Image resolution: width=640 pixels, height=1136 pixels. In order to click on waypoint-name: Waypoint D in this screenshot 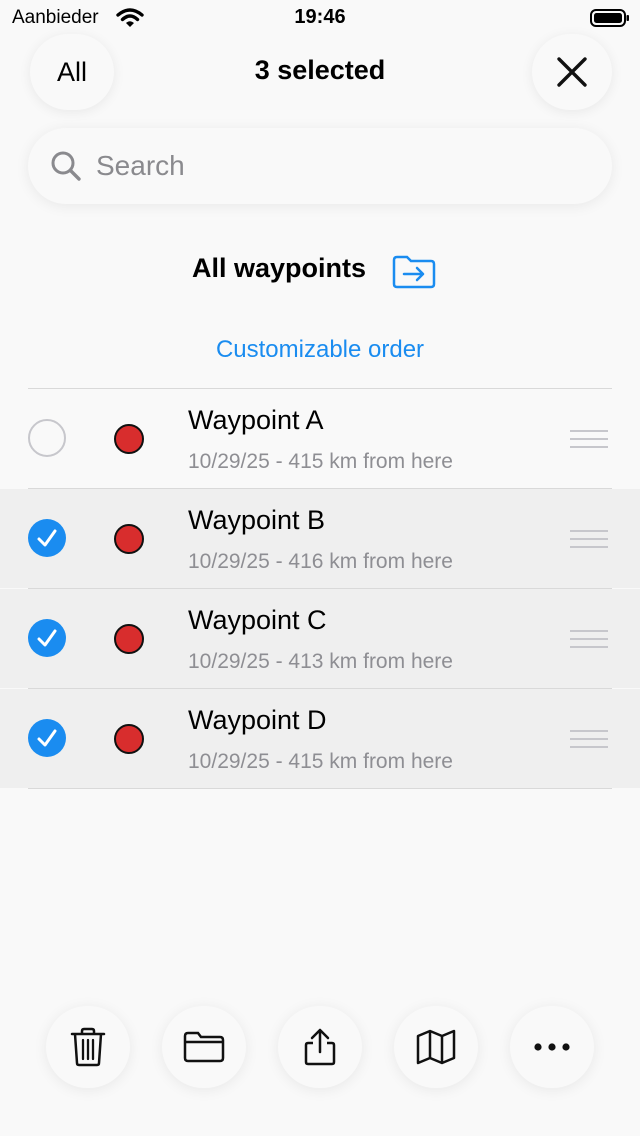, I will do `click(257, 720)`.